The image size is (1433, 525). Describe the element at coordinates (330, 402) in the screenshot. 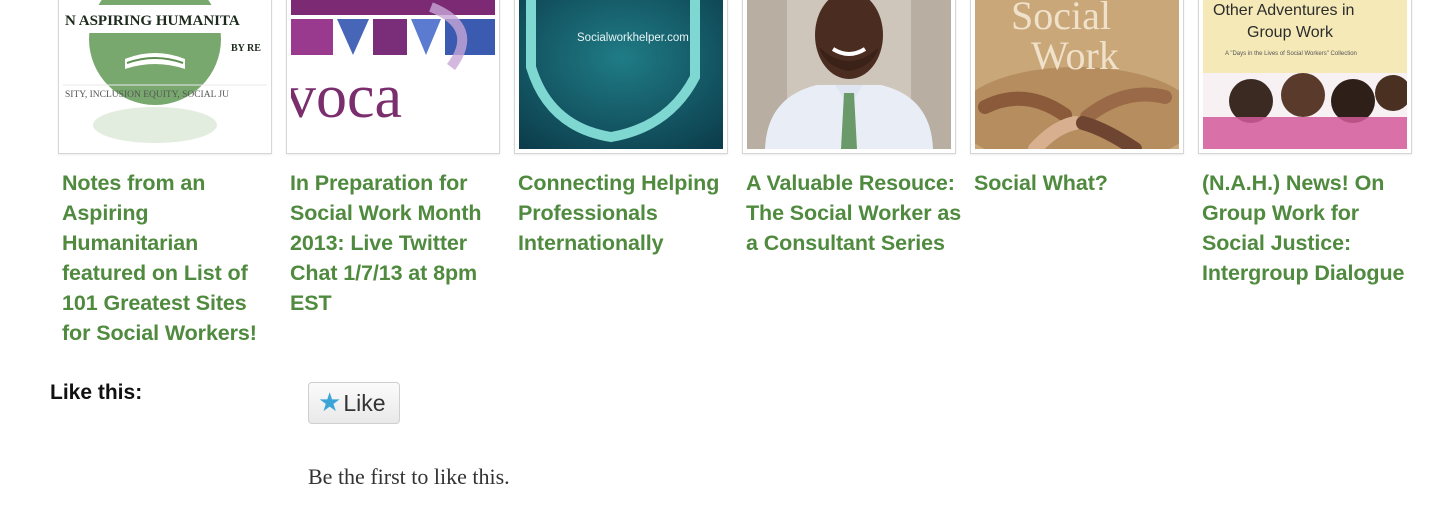

I see `star-icon: ★` at that location.